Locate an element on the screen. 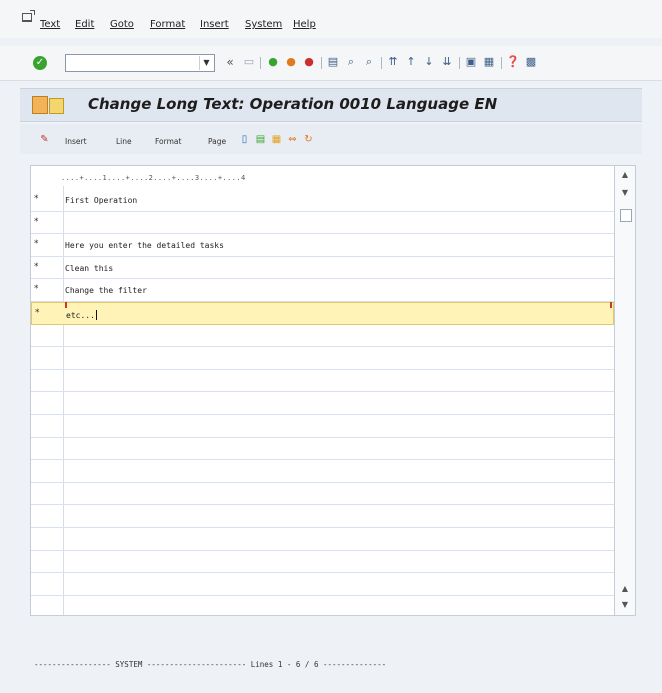 The width and height of the screenshot is (662, 693). find-icon: ⌕ is located at coordinates (351, 62).